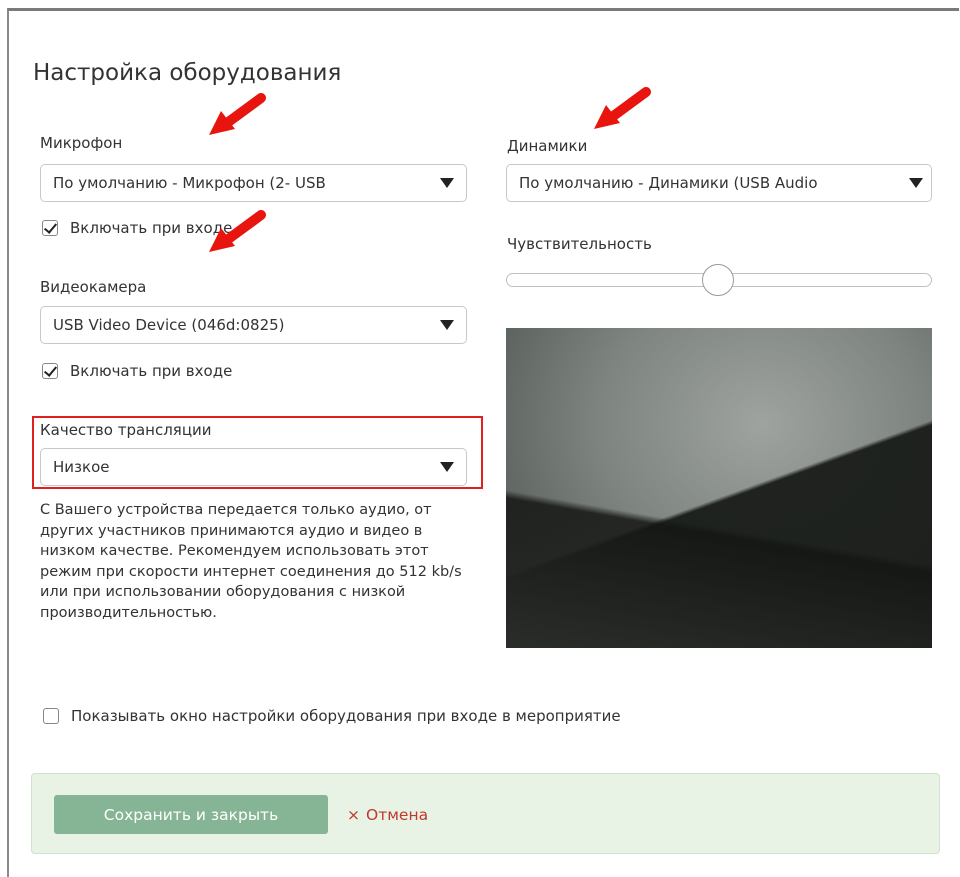  What do you see at coordinates (187, 73) in the screenshot?
I see `dialog-title: Настройка оборудования` at bounding box center [187, 73].